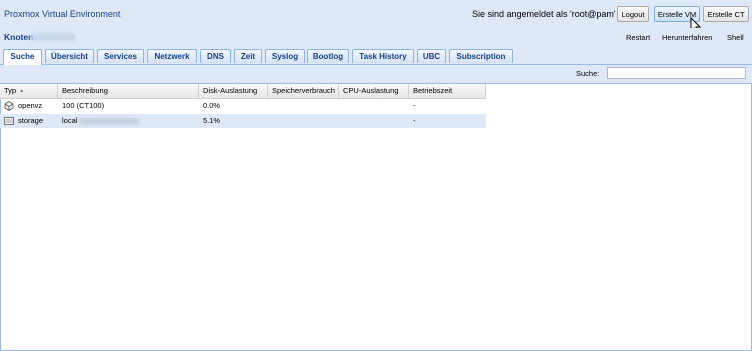 The image size is (752, 351). What do you see at coordinates (303, 91) in the screenshot?
I see `column-header-memory: Speicherverbrauch` at bounding box center [303, 91].